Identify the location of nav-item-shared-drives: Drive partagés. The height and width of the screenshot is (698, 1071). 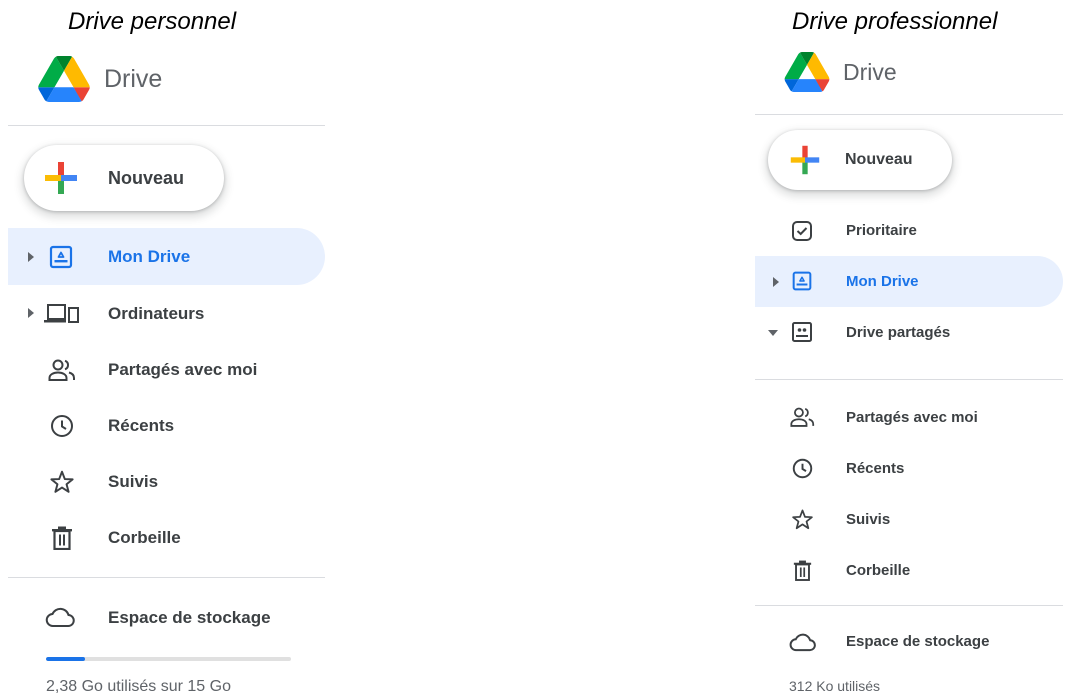
(909, 332).